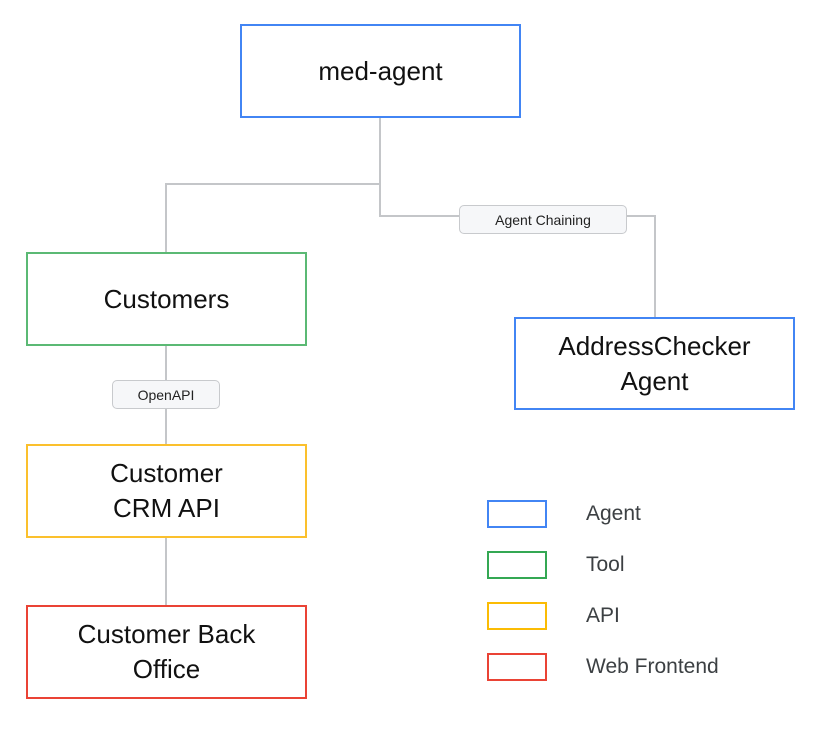 The height and width of the screenshot is (730, 819). I want to click on legend-swatch-agent, so click(517, 514).